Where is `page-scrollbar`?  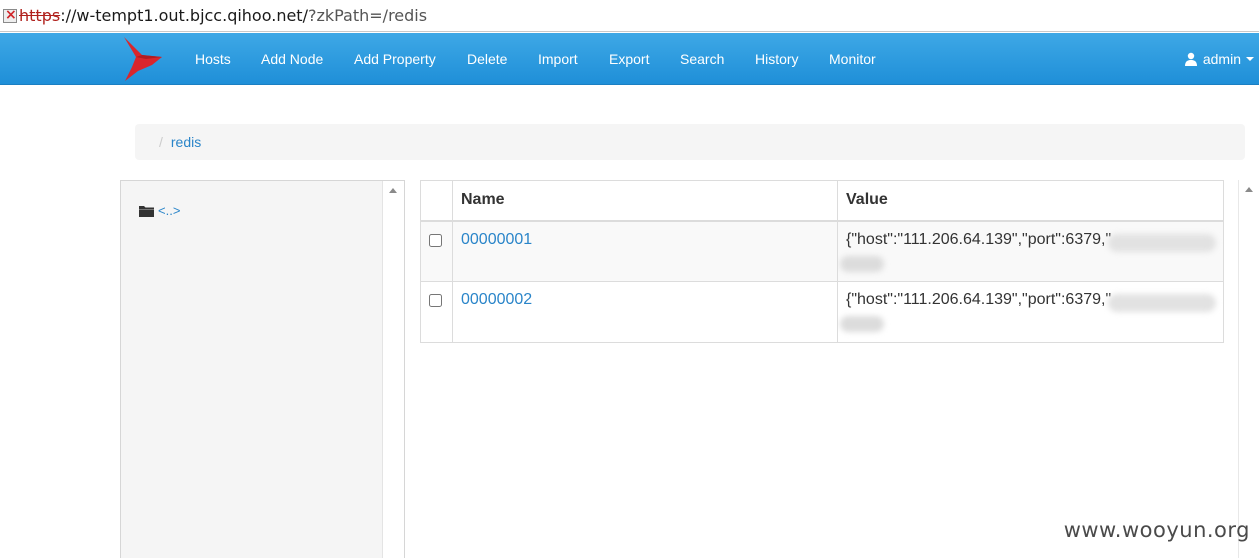
page-scrollbar is located at coordinates (1248, 369).